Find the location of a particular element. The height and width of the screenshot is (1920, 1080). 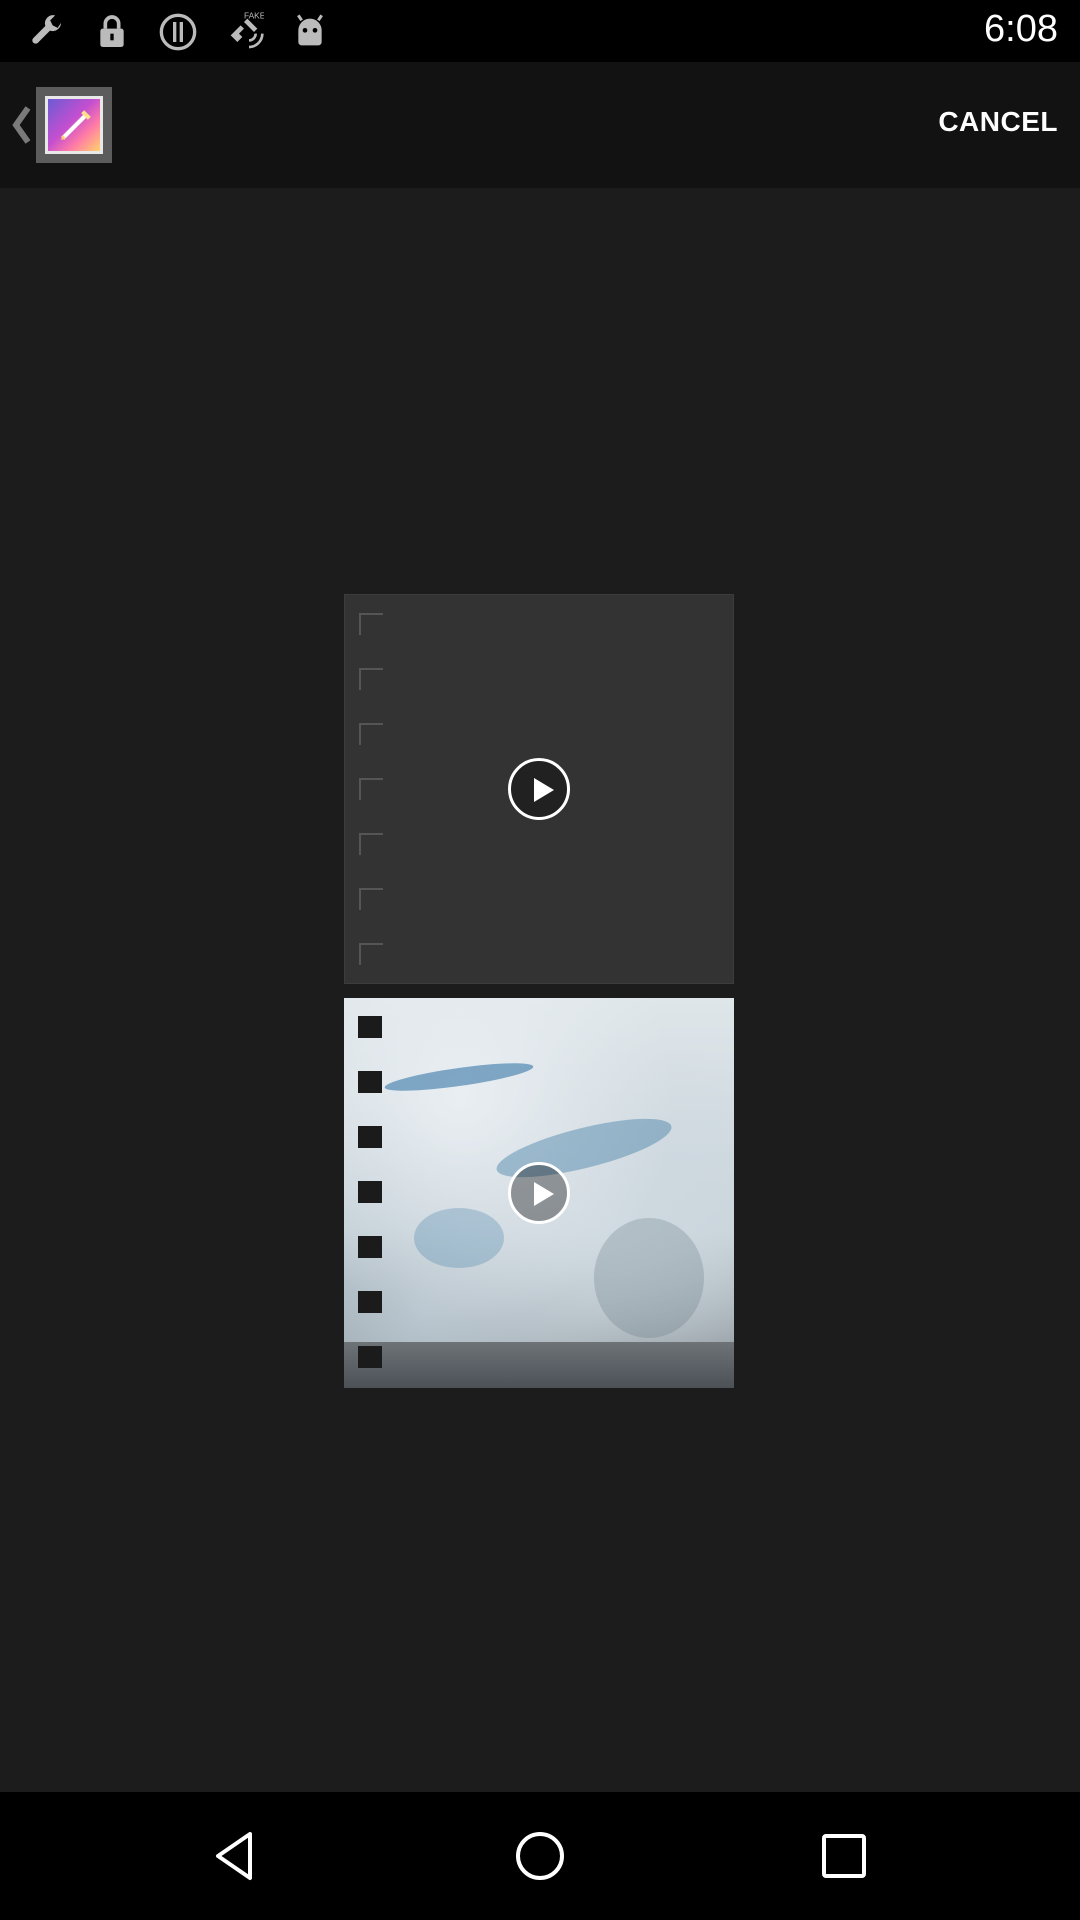

lock-icon is located at coordinates (112, 32).